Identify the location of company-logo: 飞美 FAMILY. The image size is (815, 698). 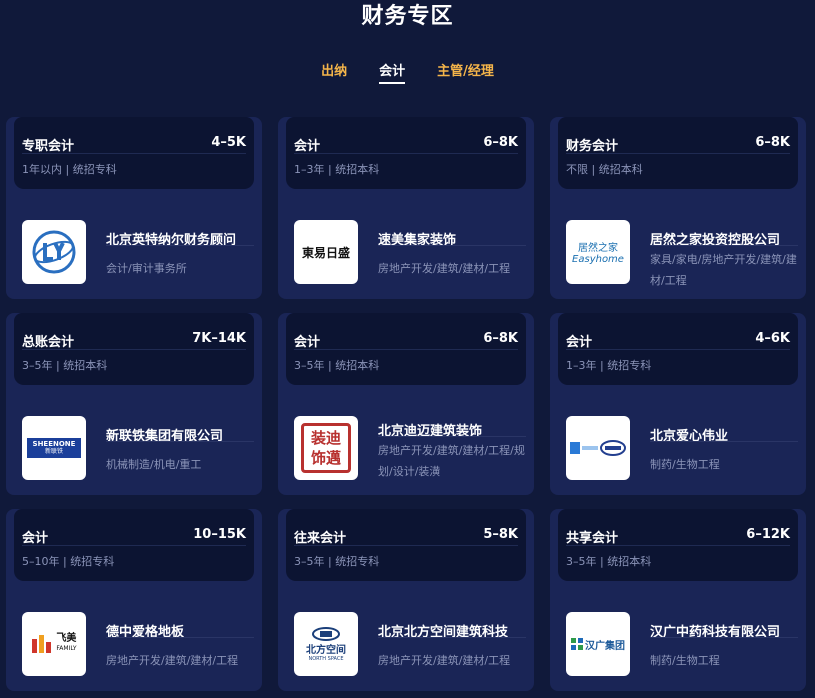
(54, 644).